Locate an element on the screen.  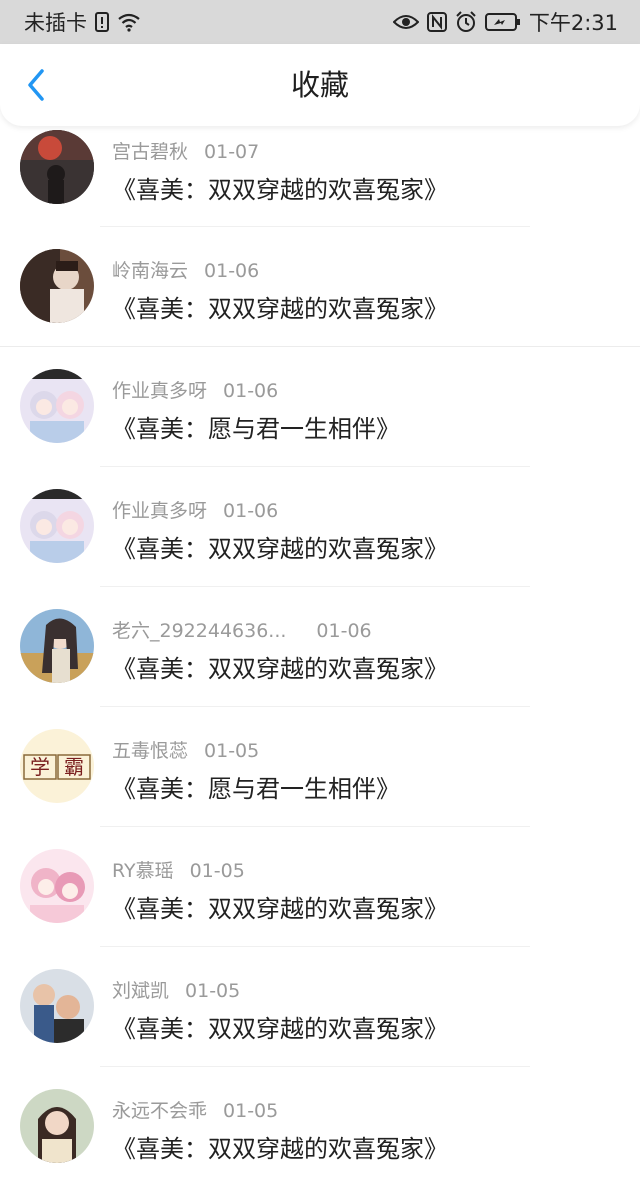
alarm-icon is located at coordinates (466, 22).